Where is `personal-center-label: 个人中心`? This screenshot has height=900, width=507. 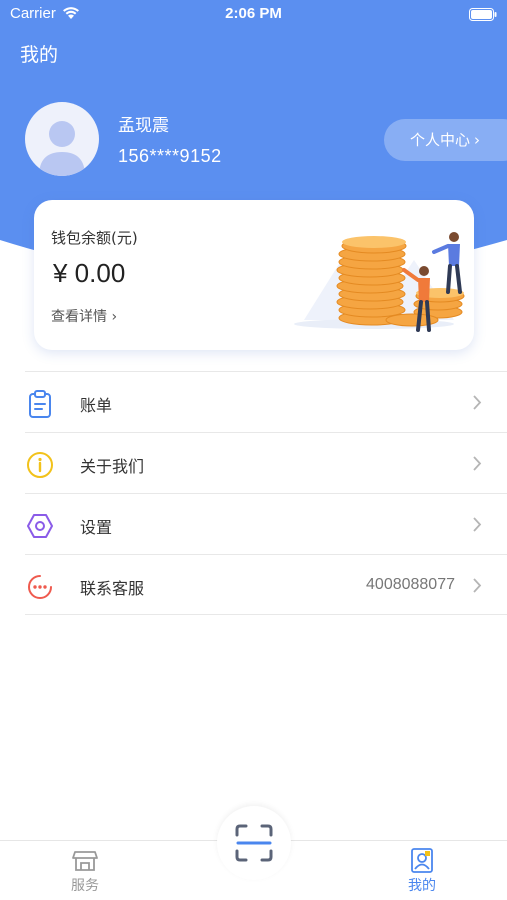
personal-center-label: 个人中心 is located at coordinates (440, 140).